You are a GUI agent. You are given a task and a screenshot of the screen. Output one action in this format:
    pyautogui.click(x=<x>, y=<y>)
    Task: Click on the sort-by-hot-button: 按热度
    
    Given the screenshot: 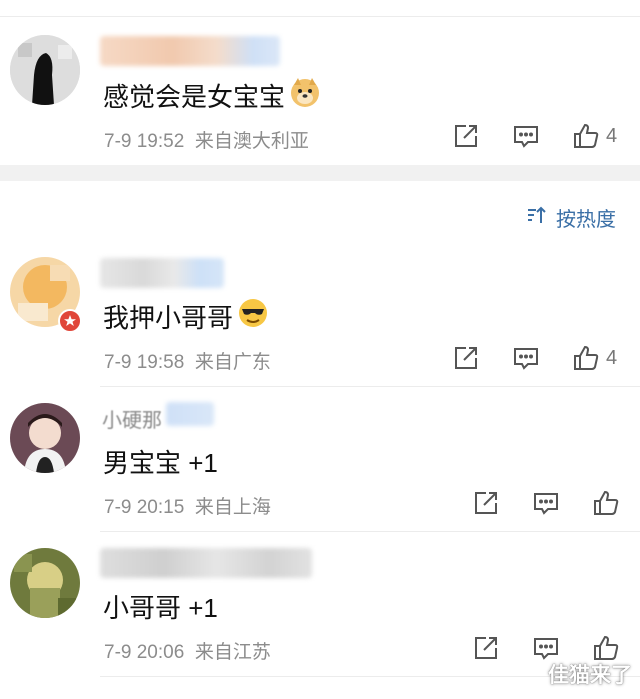 What is the action you would take?
    pyautogui.click(x=571, y=217)
    